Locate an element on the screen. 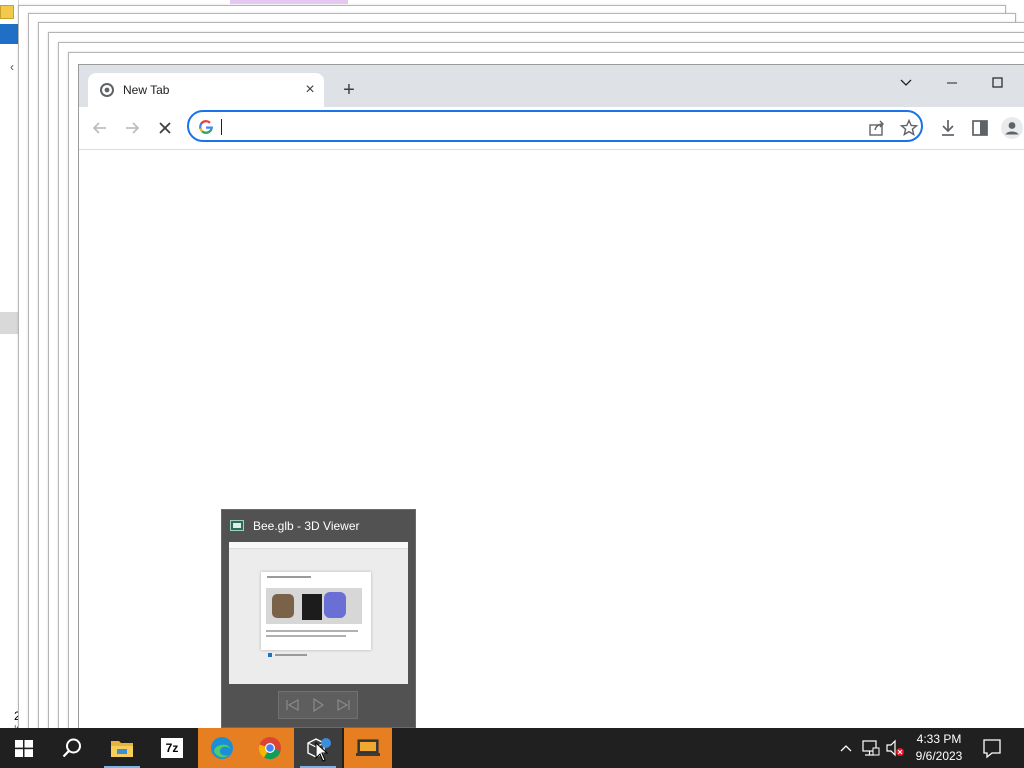  forward-arrow-icon is located at coordinates (132, 128).